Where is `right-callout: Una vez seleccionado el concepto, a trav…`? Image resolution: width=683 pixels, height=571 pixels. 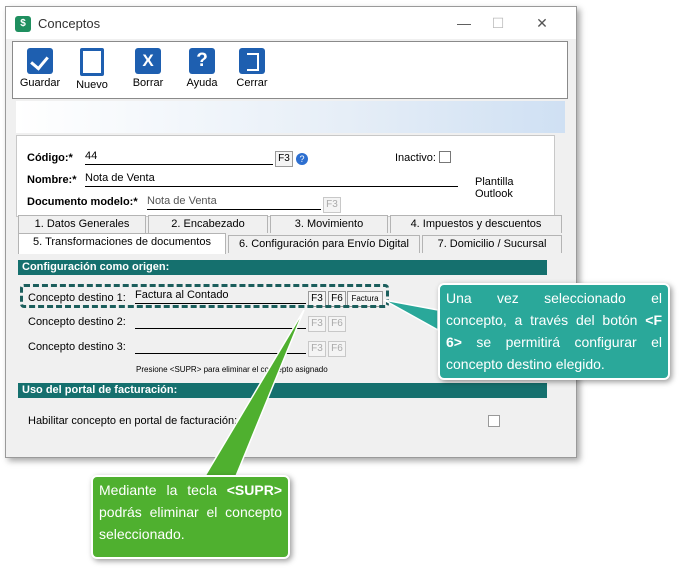
right-callout: Una vez seleccionado el concepto, a trav… is located at coordinates (554, 331).